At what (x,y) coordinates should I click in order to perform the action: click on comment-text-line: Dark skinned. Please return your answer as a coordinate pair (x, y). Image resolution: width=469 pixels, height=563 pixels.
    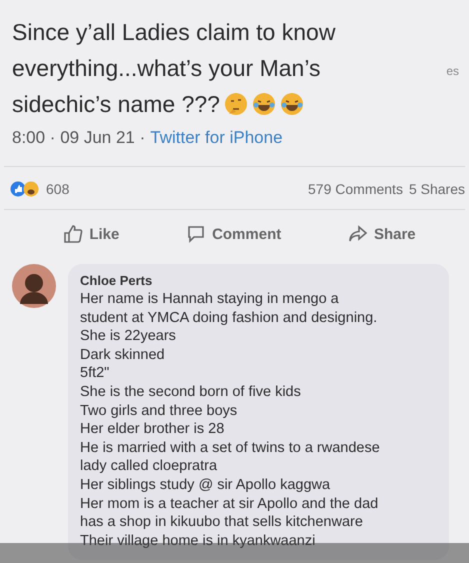
    Looking at the image, I should click on (123, 355).